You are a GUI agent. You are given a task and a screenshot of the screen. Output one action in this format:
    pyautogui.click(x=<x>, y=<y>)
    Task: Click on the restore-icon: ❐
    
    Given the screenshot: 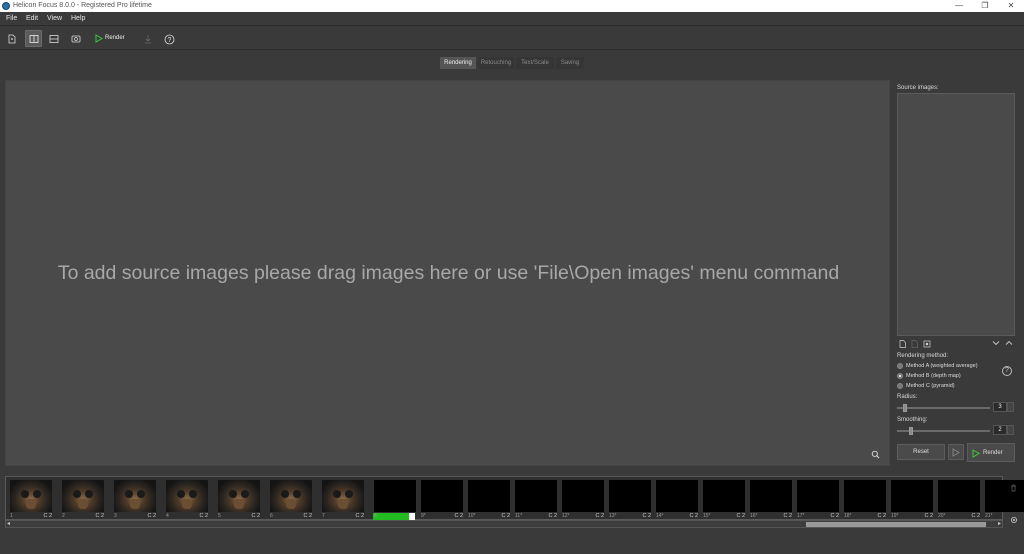 What is the action you would take?
    pyautogui.click(x=985, y=6)
    